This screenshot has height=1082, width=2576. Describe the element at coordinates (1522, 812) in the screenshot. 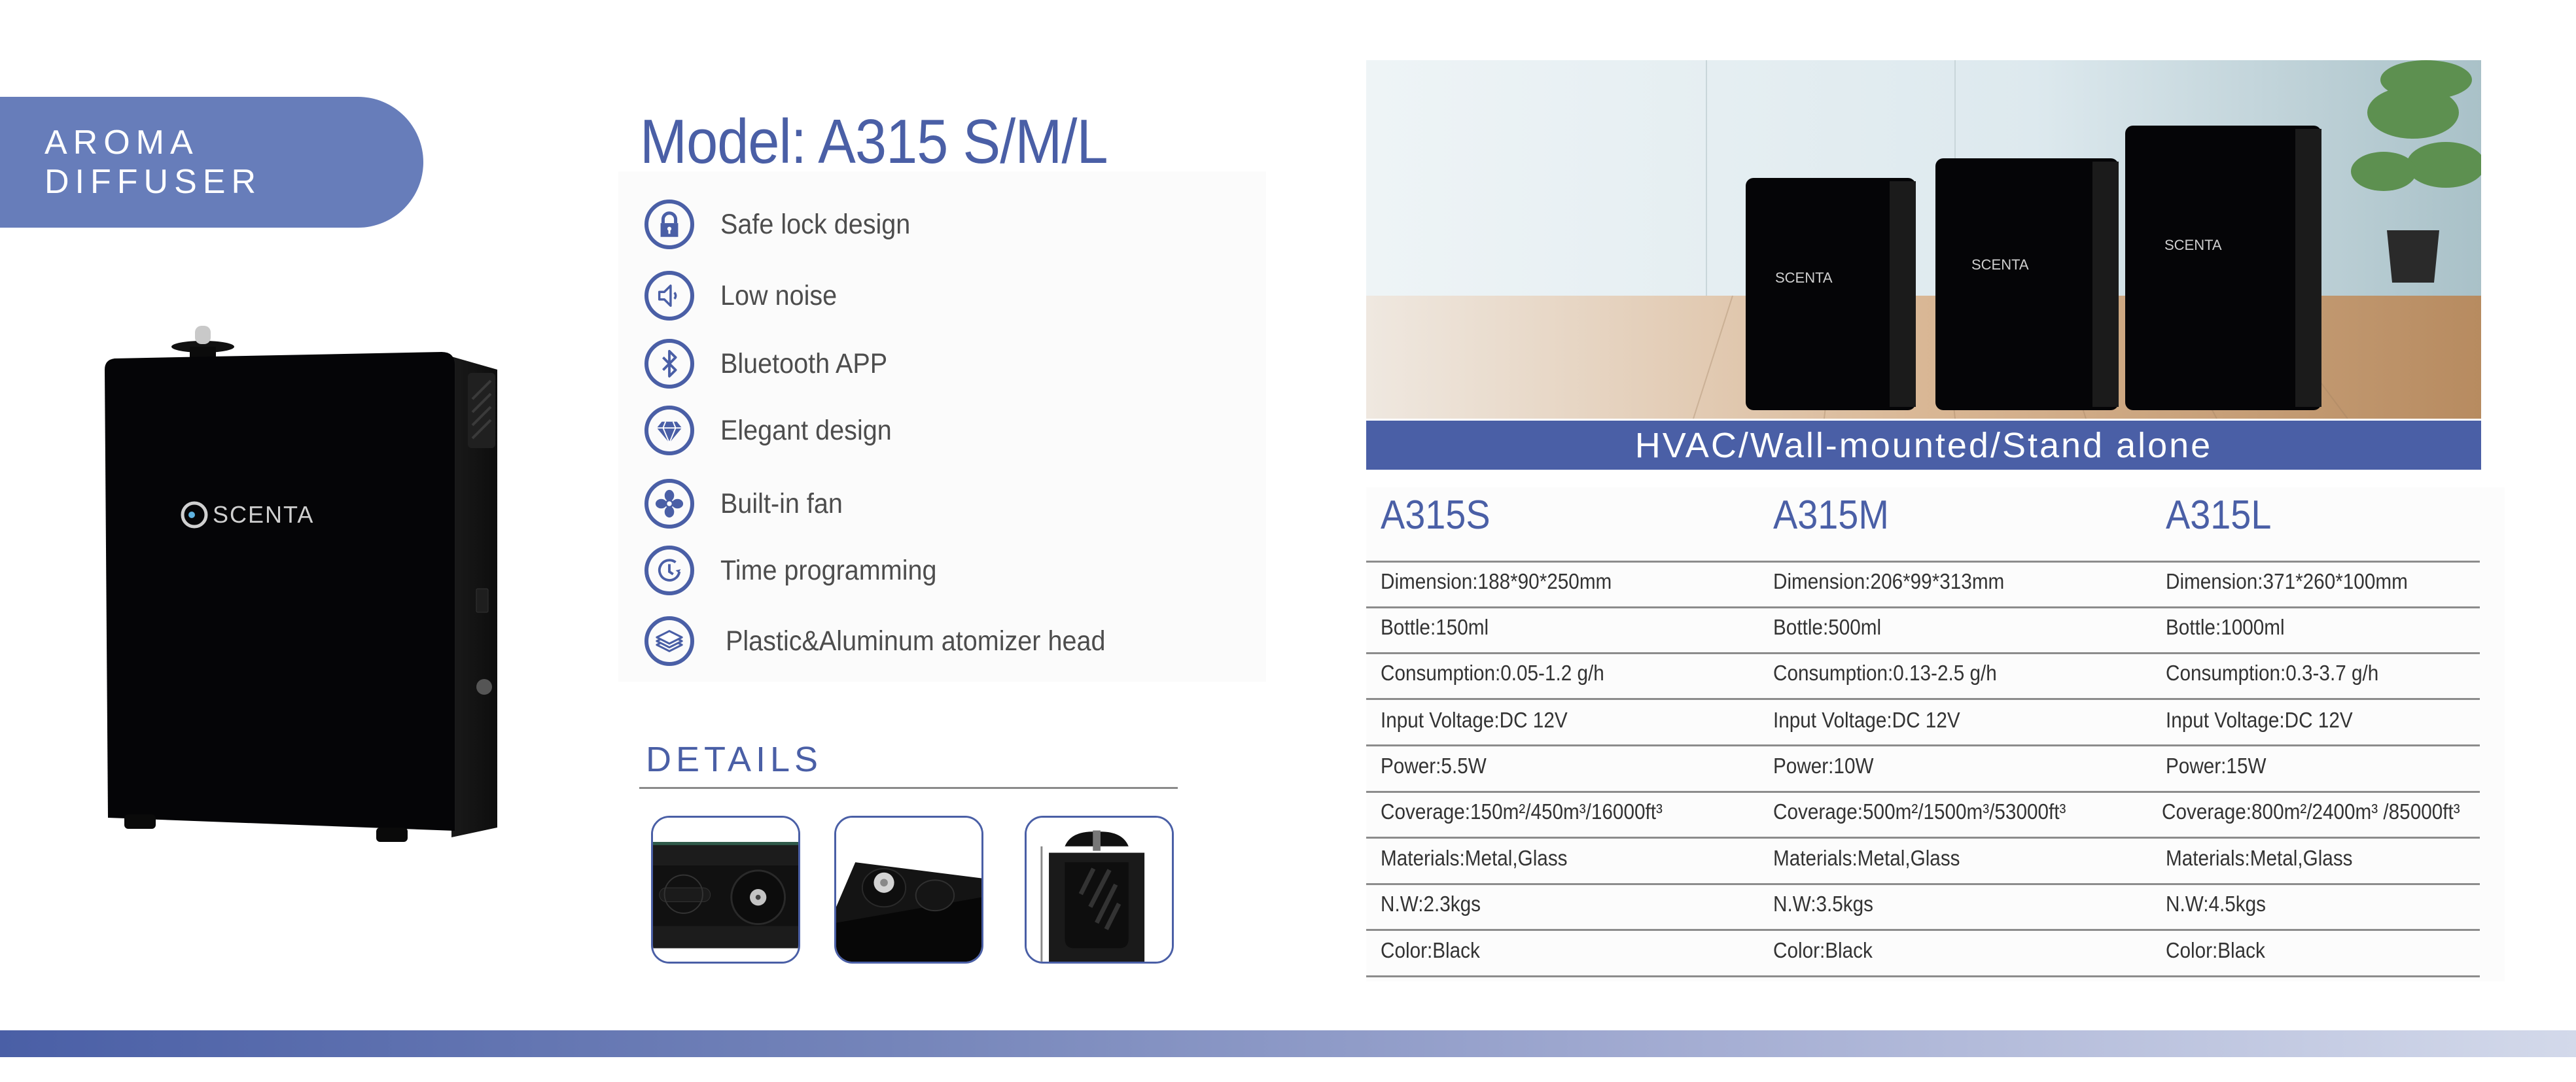

I see `spec-cell: Coverage:150m²/450m³/16000ft³` at that location.